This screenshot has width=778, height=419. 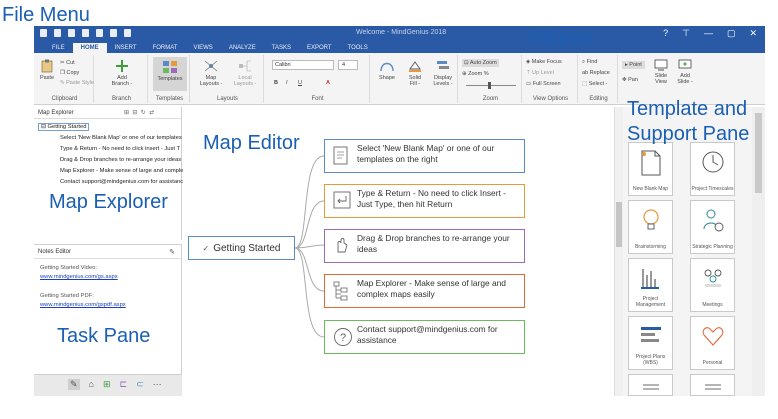 What do you see at coordinates (686, 33) in the screenshot?
I see `ribbon-toggle-button: ⊤` at bounding box center [686, 33].